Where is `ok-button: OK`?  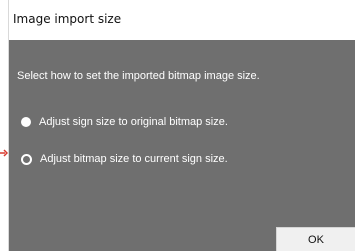 ok-button: OK is located at coordinates (315, 239).